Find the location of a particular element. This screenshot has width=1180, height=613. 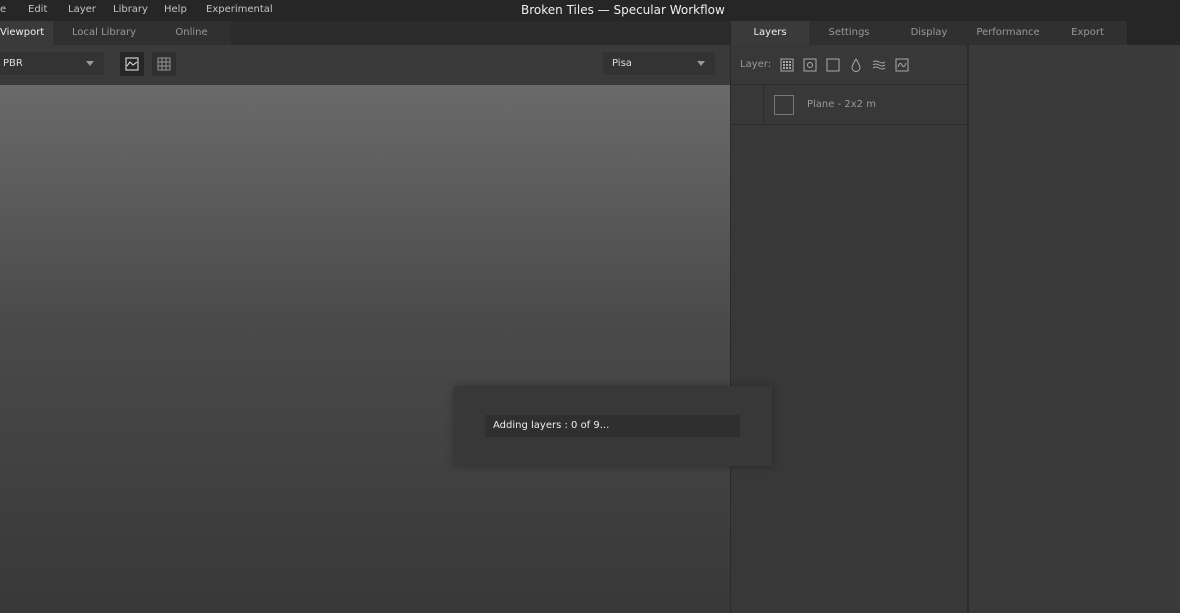

window-title: Broken Tiles — Specular Workflow is located at coordinates (623, 10).